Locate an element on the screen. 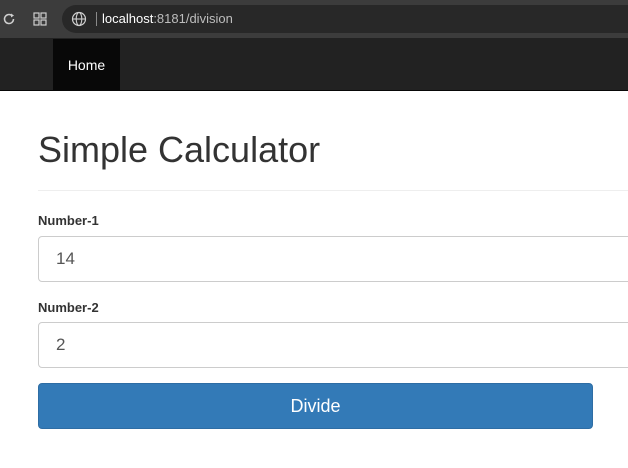  number2-label: Number-2 is located at coordinates (68, 307).